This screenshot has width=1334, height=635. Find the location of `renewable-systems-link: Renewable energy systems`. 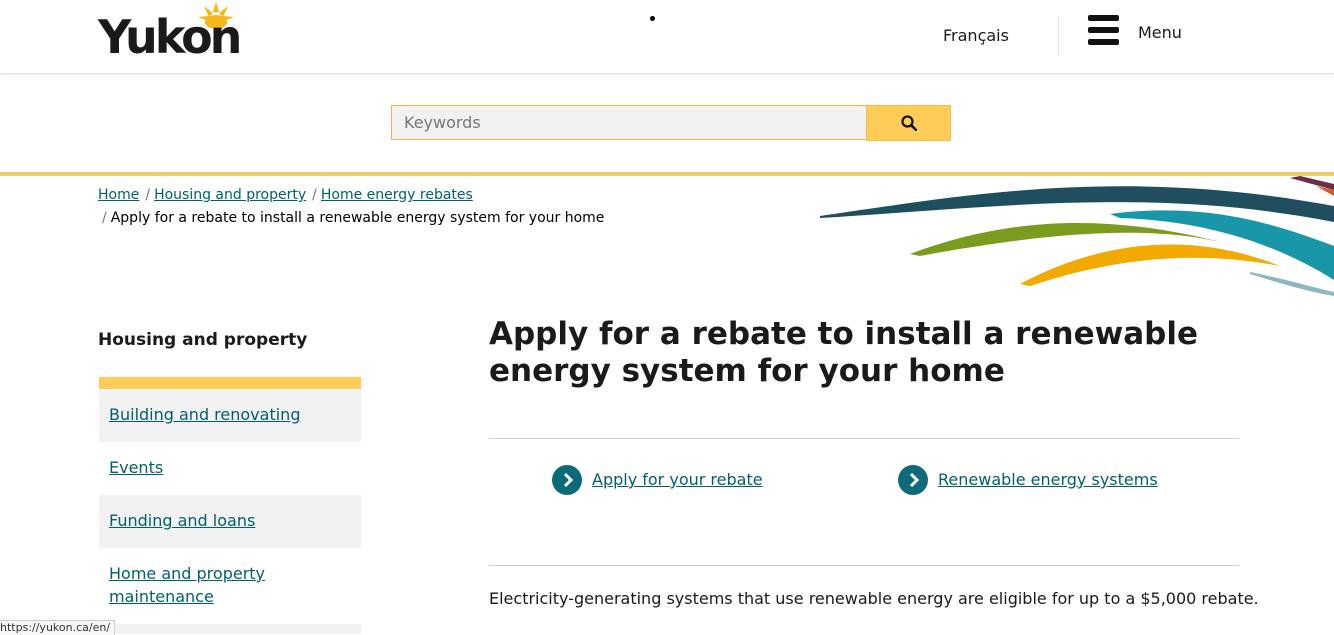

renewable-systems-link: Renewable energy systems is located at coordinates (1048, 479).